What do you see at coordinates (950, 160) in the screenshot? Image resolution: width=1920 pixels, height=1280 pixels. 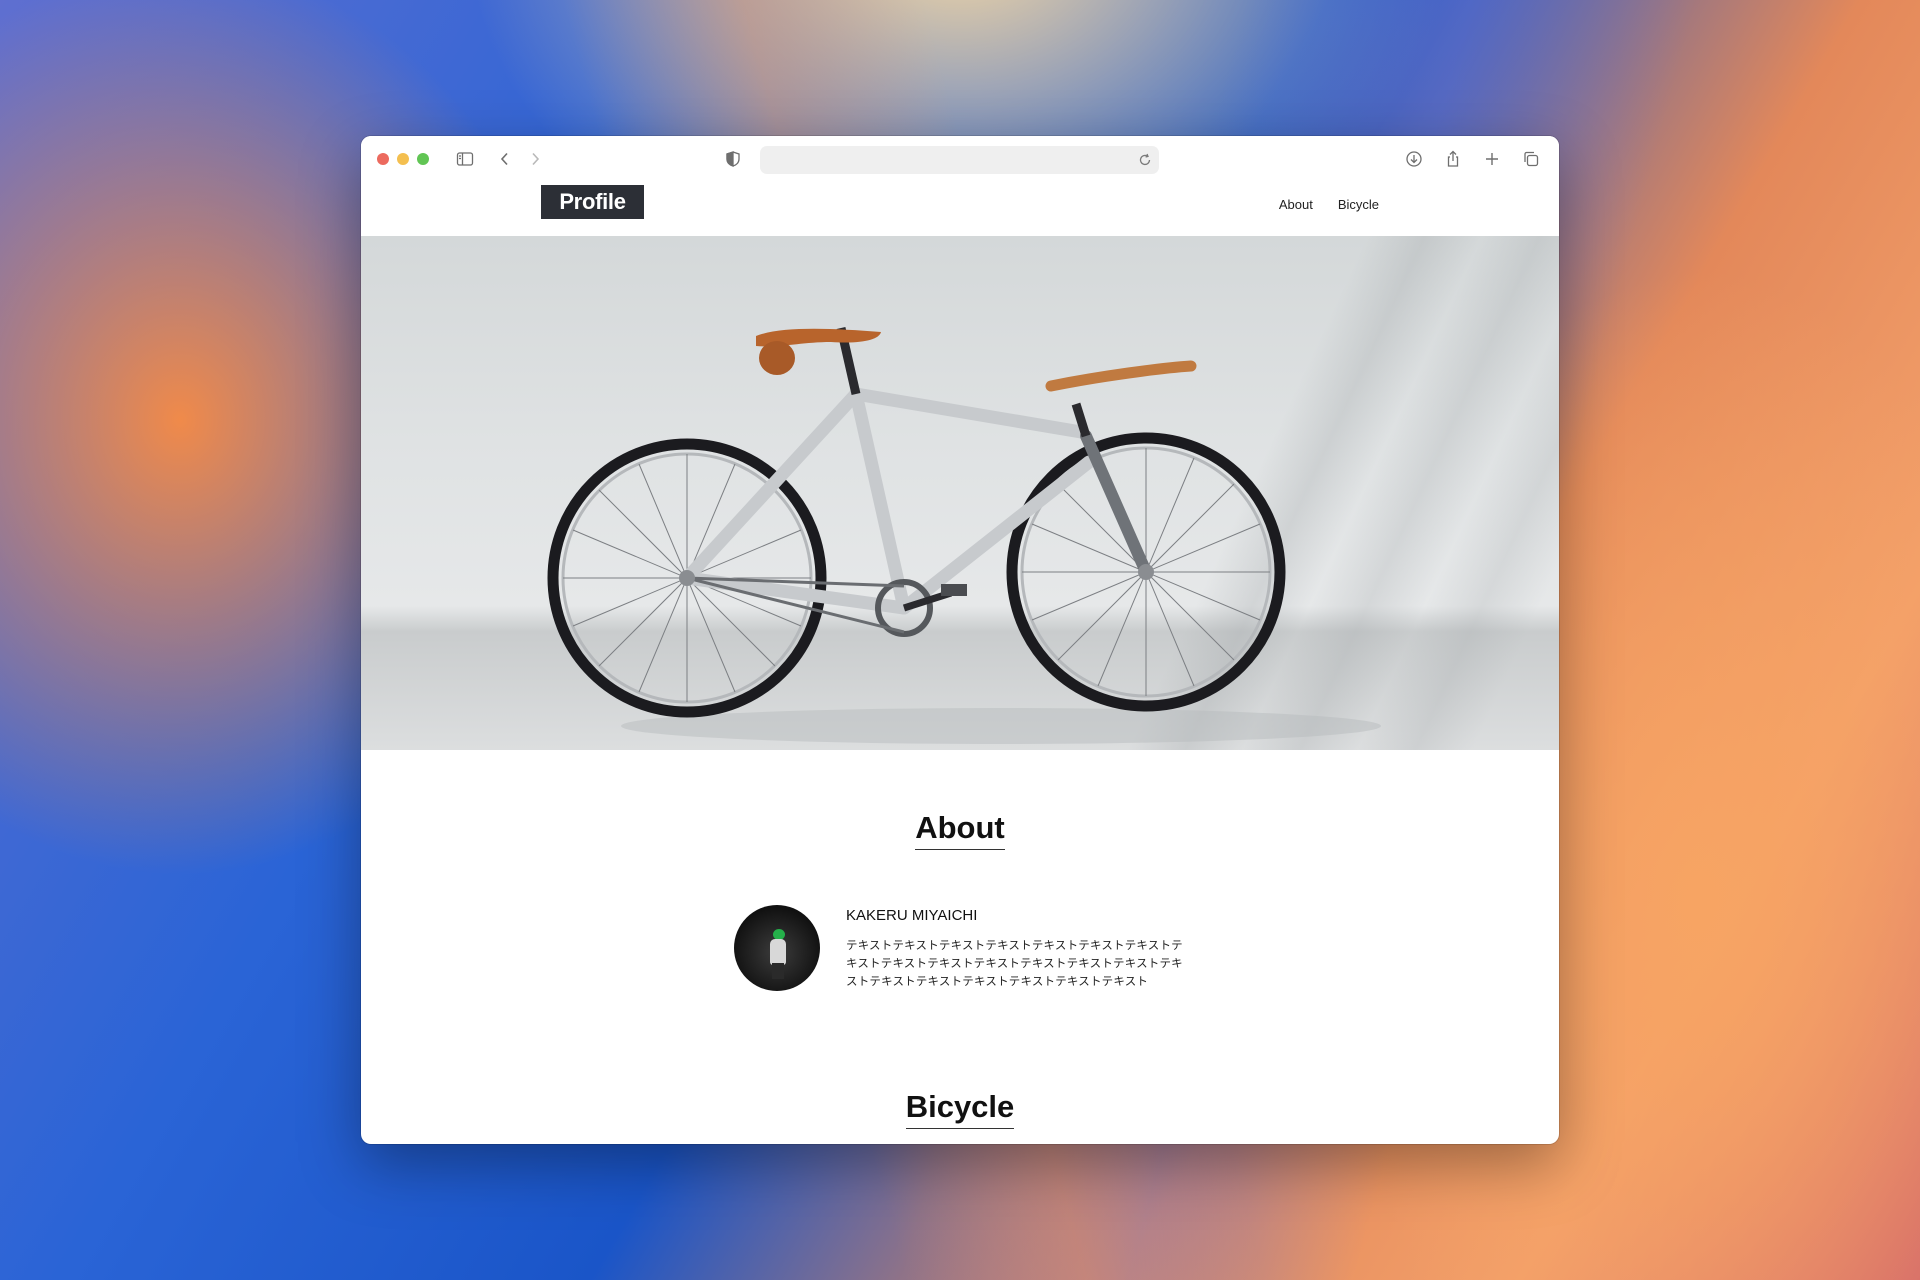 I see `url-input` at bounding box center [950, 160].